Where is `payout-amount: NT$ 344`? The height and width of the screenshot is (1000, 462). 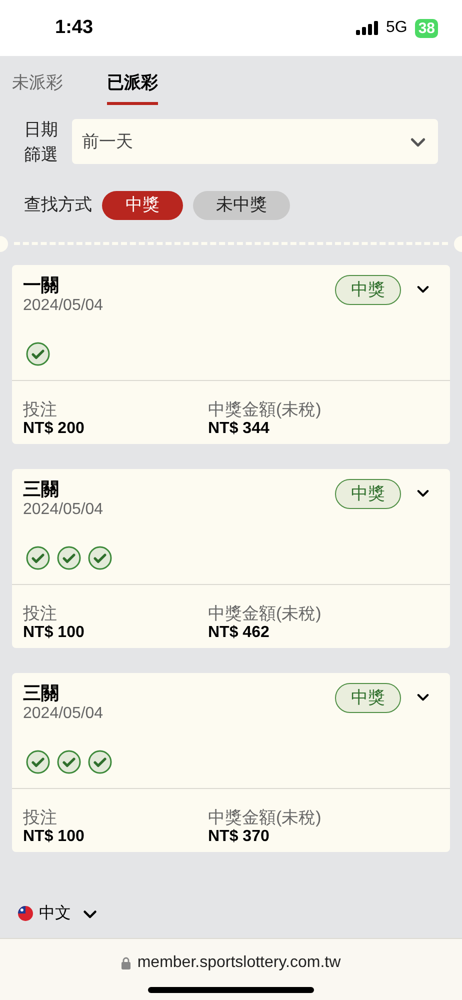
payout-amount: NT$ 344 is located at coordinates (239, 428).